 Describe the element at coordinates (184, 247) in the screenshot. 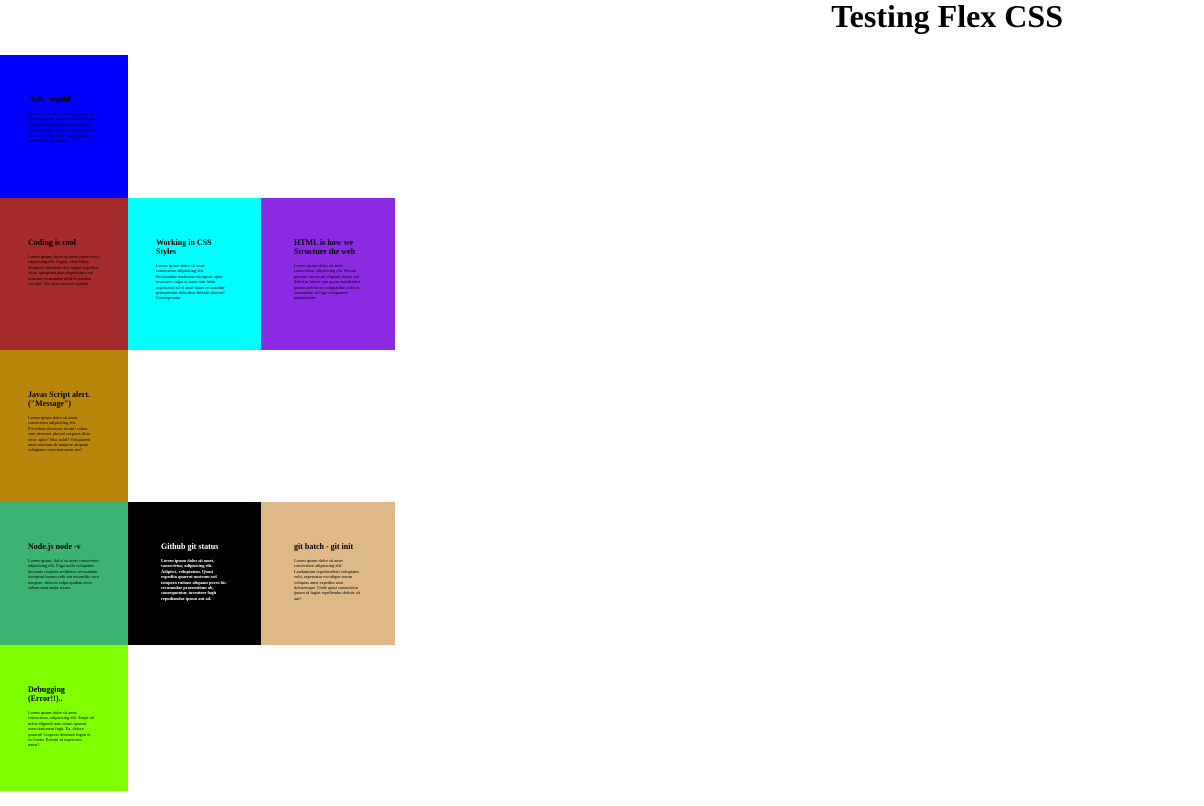

I see `card-heading: Working in CSS Styles` at that location.